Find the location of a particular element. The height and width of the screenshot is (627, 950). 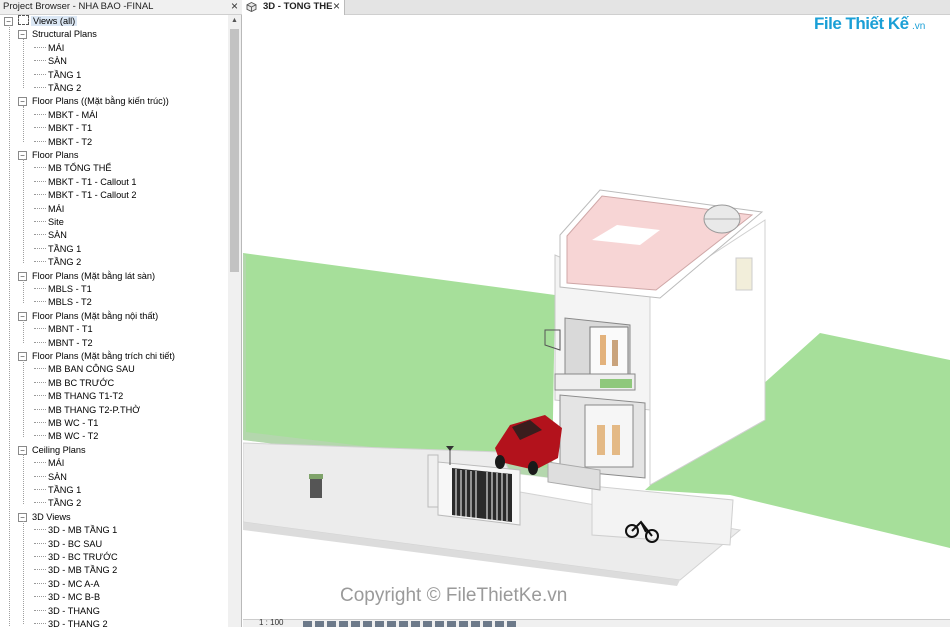

tree-group-label: Floor Plans (Mặt bằng nội thất) is located at coordinates (95, 315).